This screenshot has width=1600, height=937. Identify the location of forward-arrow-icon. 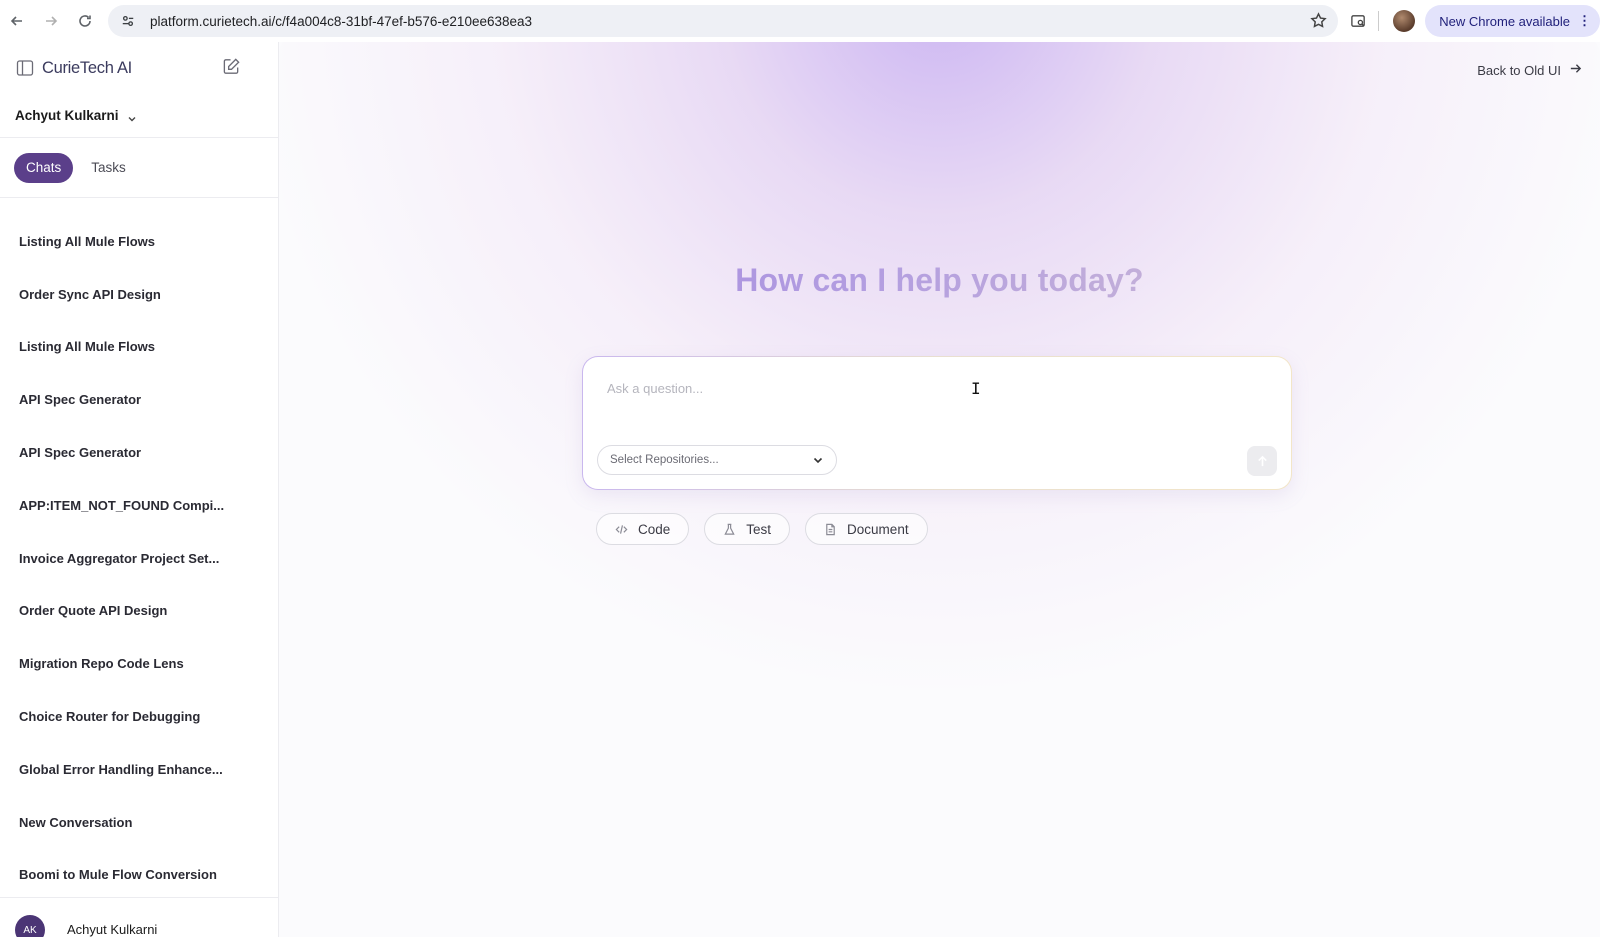
(51, 21).